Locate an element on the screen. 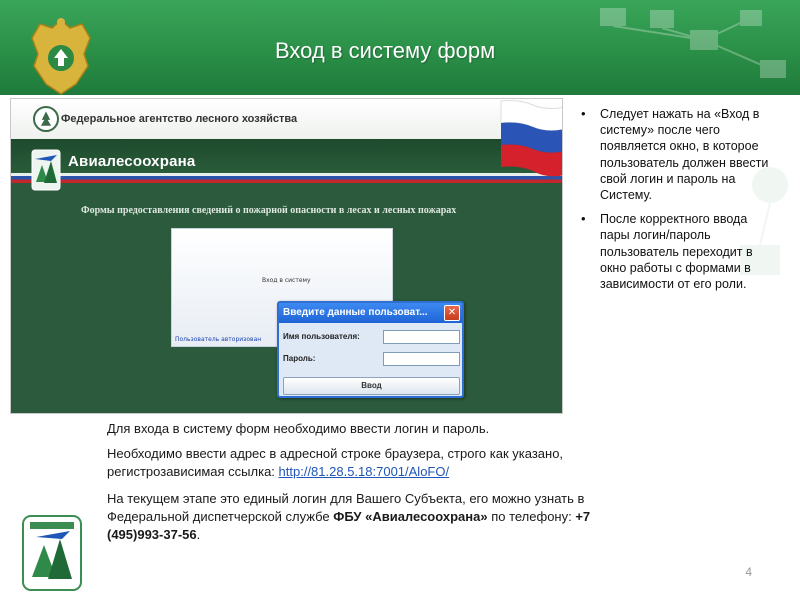 This screenshot has height=600, width=800. close-icon: ✕ is located at coordinates (452, 313).